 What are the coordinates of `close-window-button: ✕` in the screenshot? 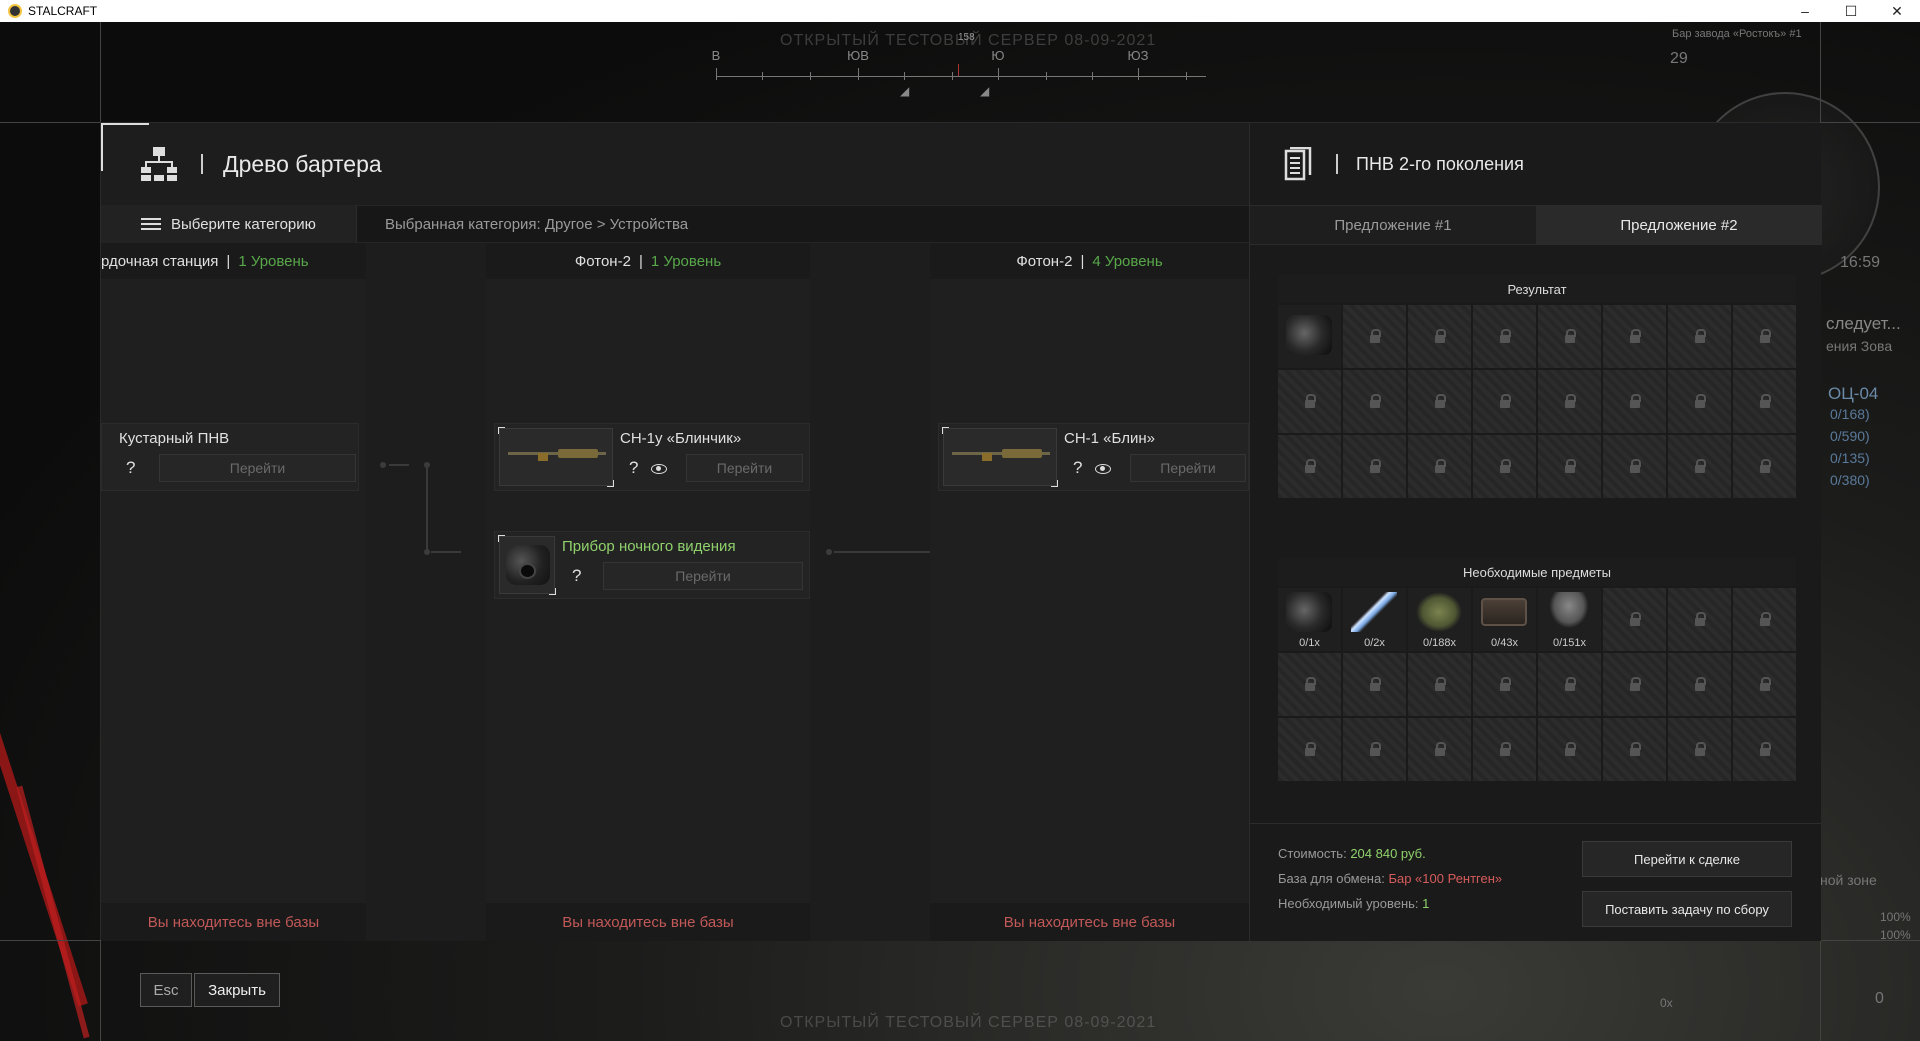 It's located at (1897, 11).